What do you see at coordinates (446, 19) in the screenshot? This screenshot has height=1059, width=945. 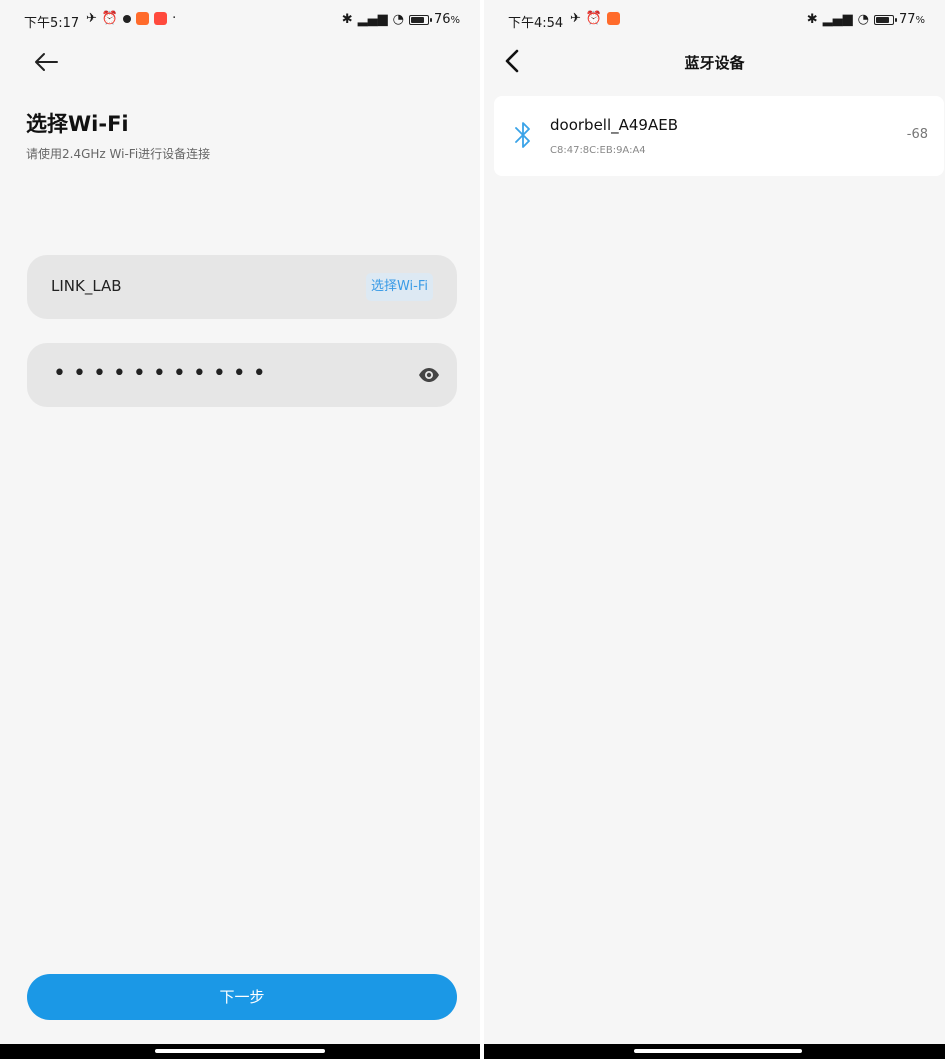 I see `battery-percent: 76%` at bounding box center [446, 19].